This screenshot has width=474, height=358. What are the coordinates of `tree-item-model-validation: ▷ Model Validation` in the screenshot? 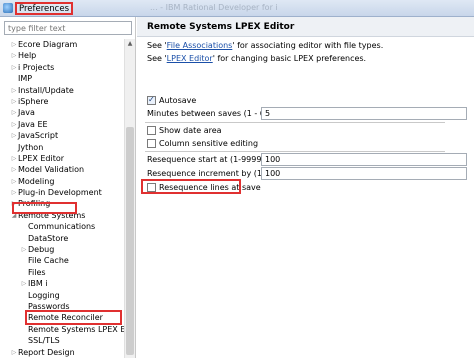 It's located at (62, 169).